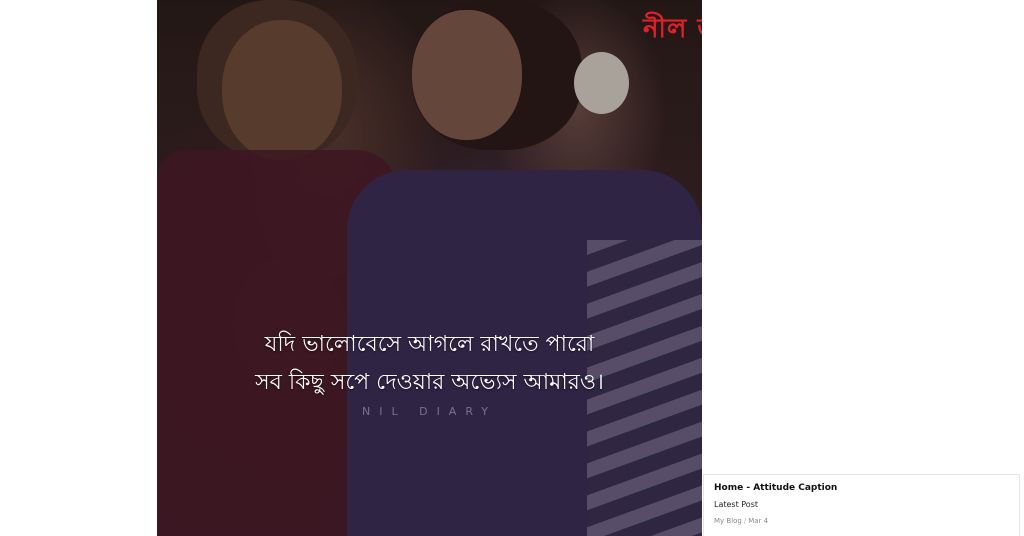 Image resolution: width=1024 pixels, height=536 pixels. What do you see at coordinates (861, 521) in the screenshot?
I see `post-meta: My Blog / Mar 4` at bounding box center [861, 521].